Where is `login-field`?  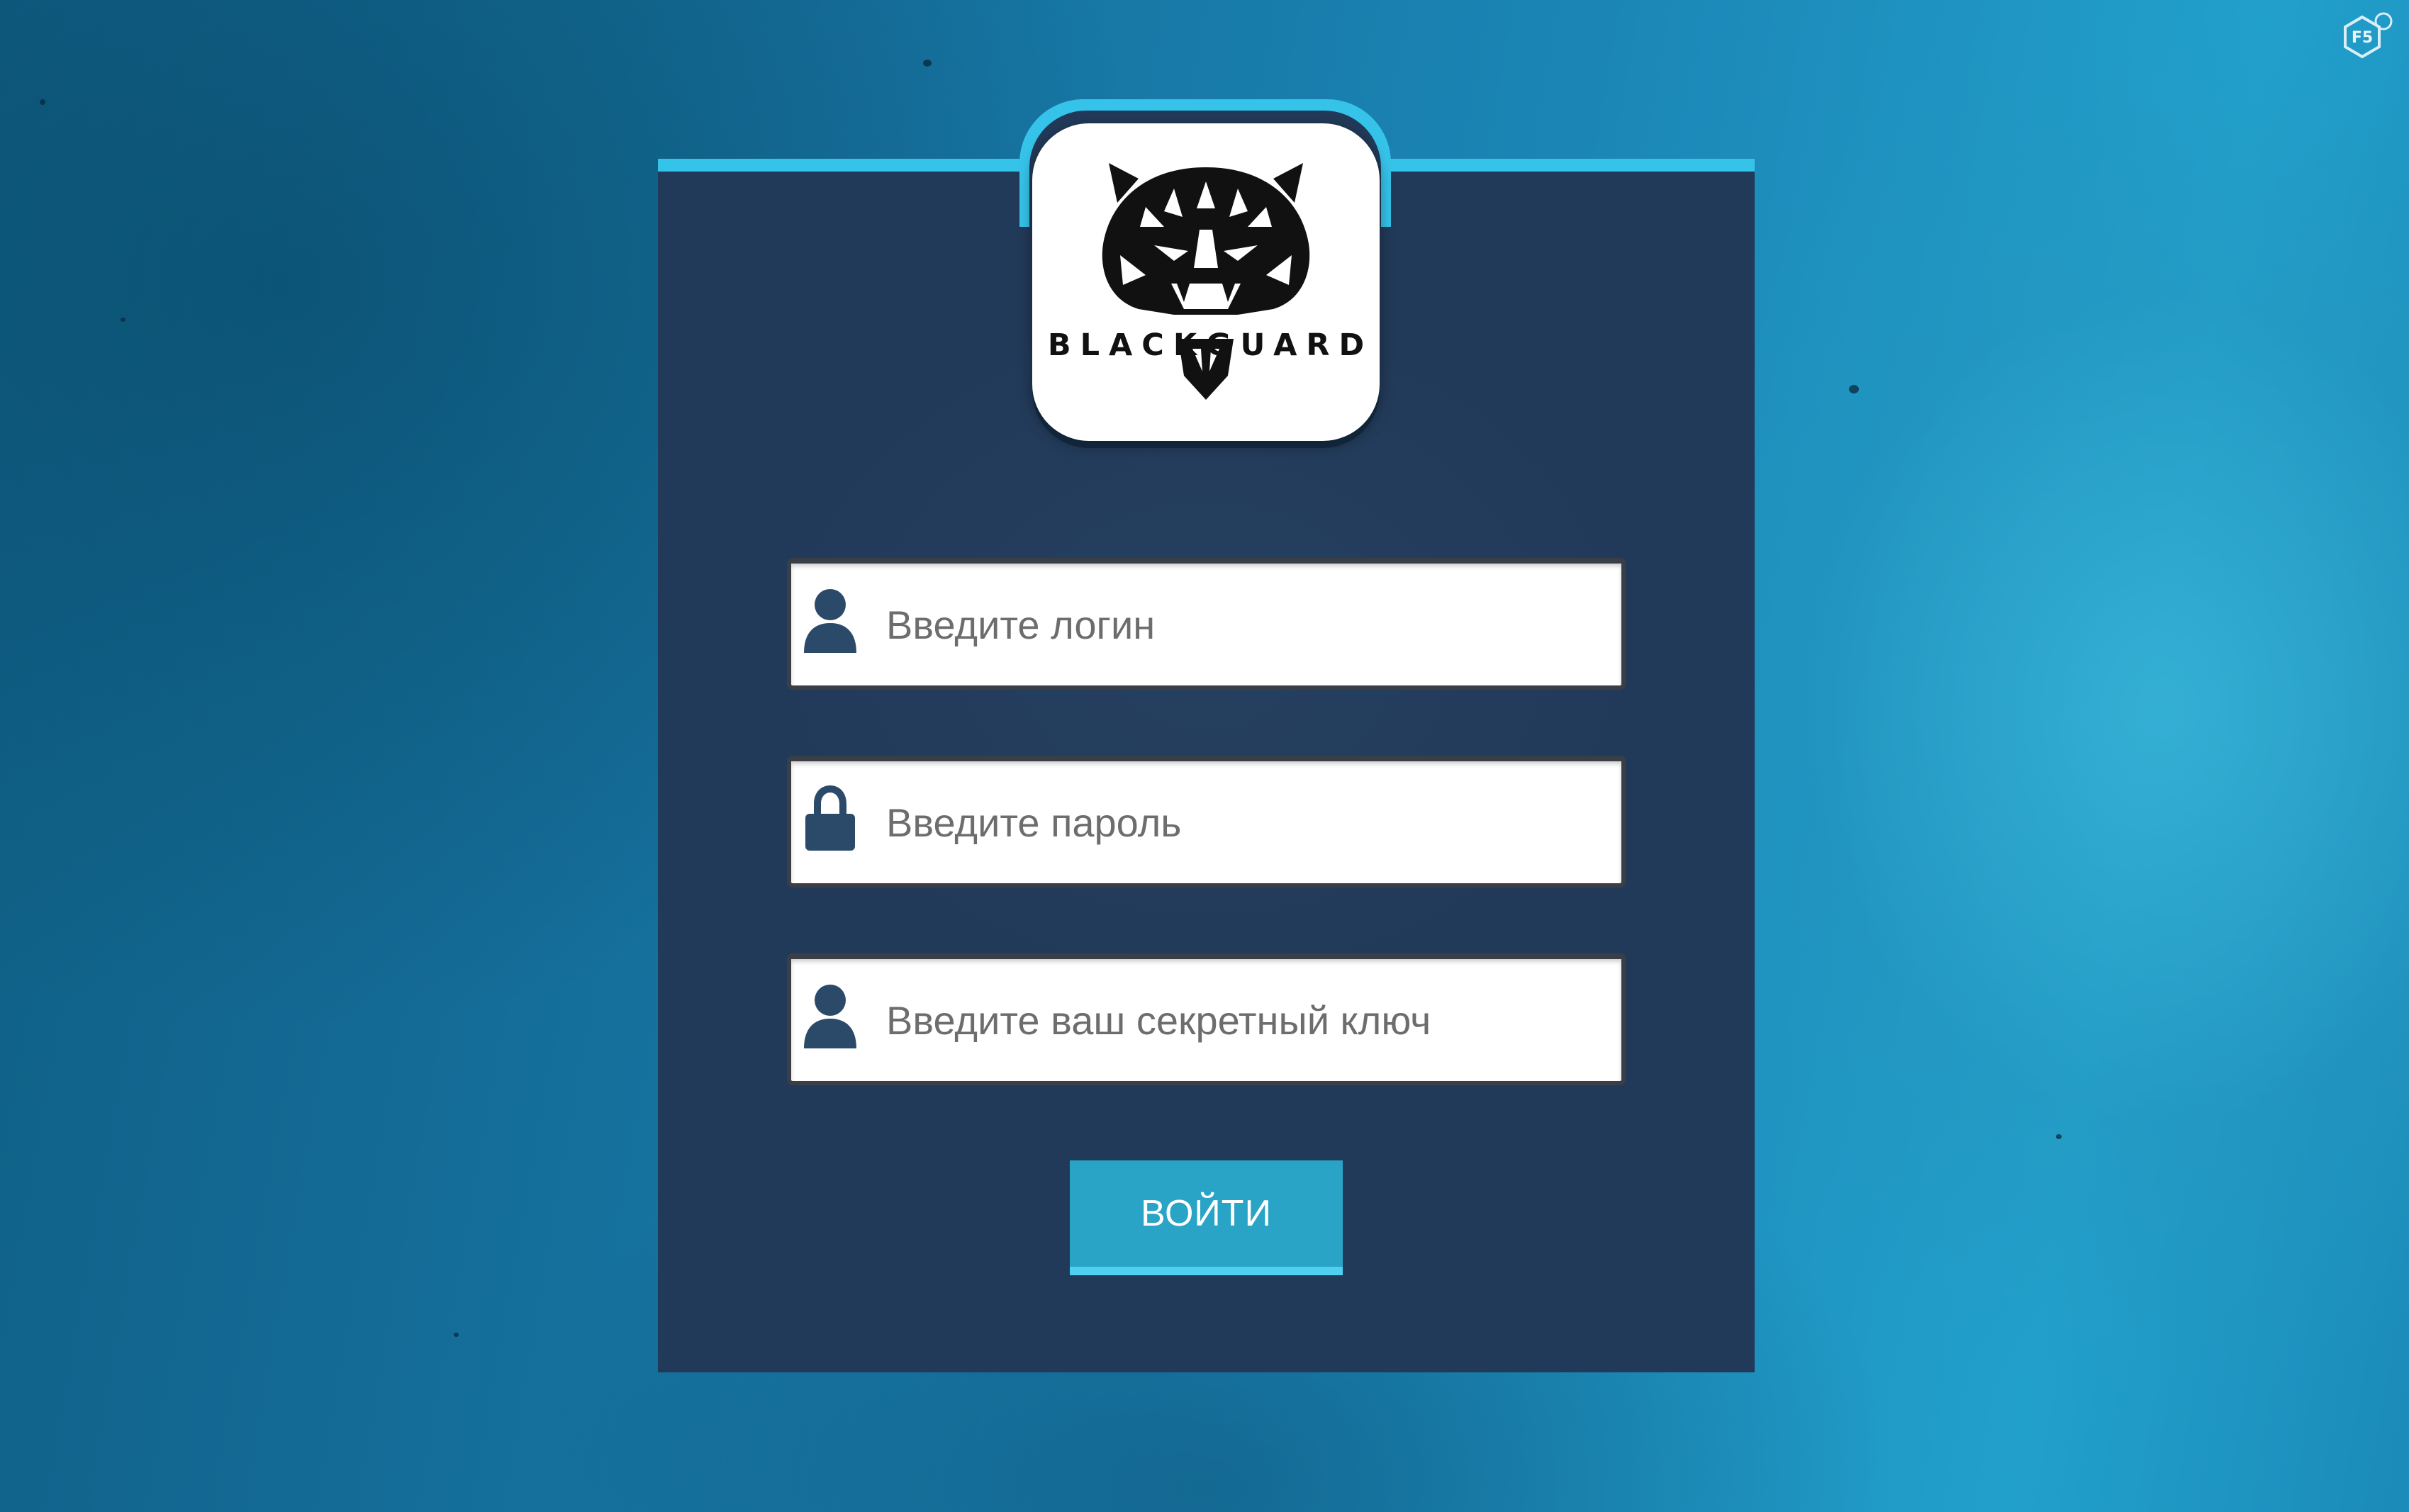
login-field is located at coordinates (1207, 624).